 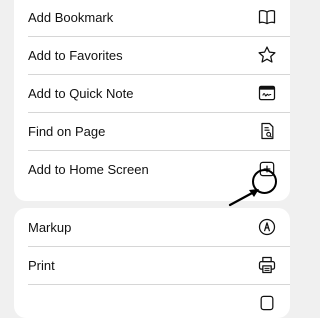 I want to click on find-on-page-item: Find on Page, so click(x=152, y=131).